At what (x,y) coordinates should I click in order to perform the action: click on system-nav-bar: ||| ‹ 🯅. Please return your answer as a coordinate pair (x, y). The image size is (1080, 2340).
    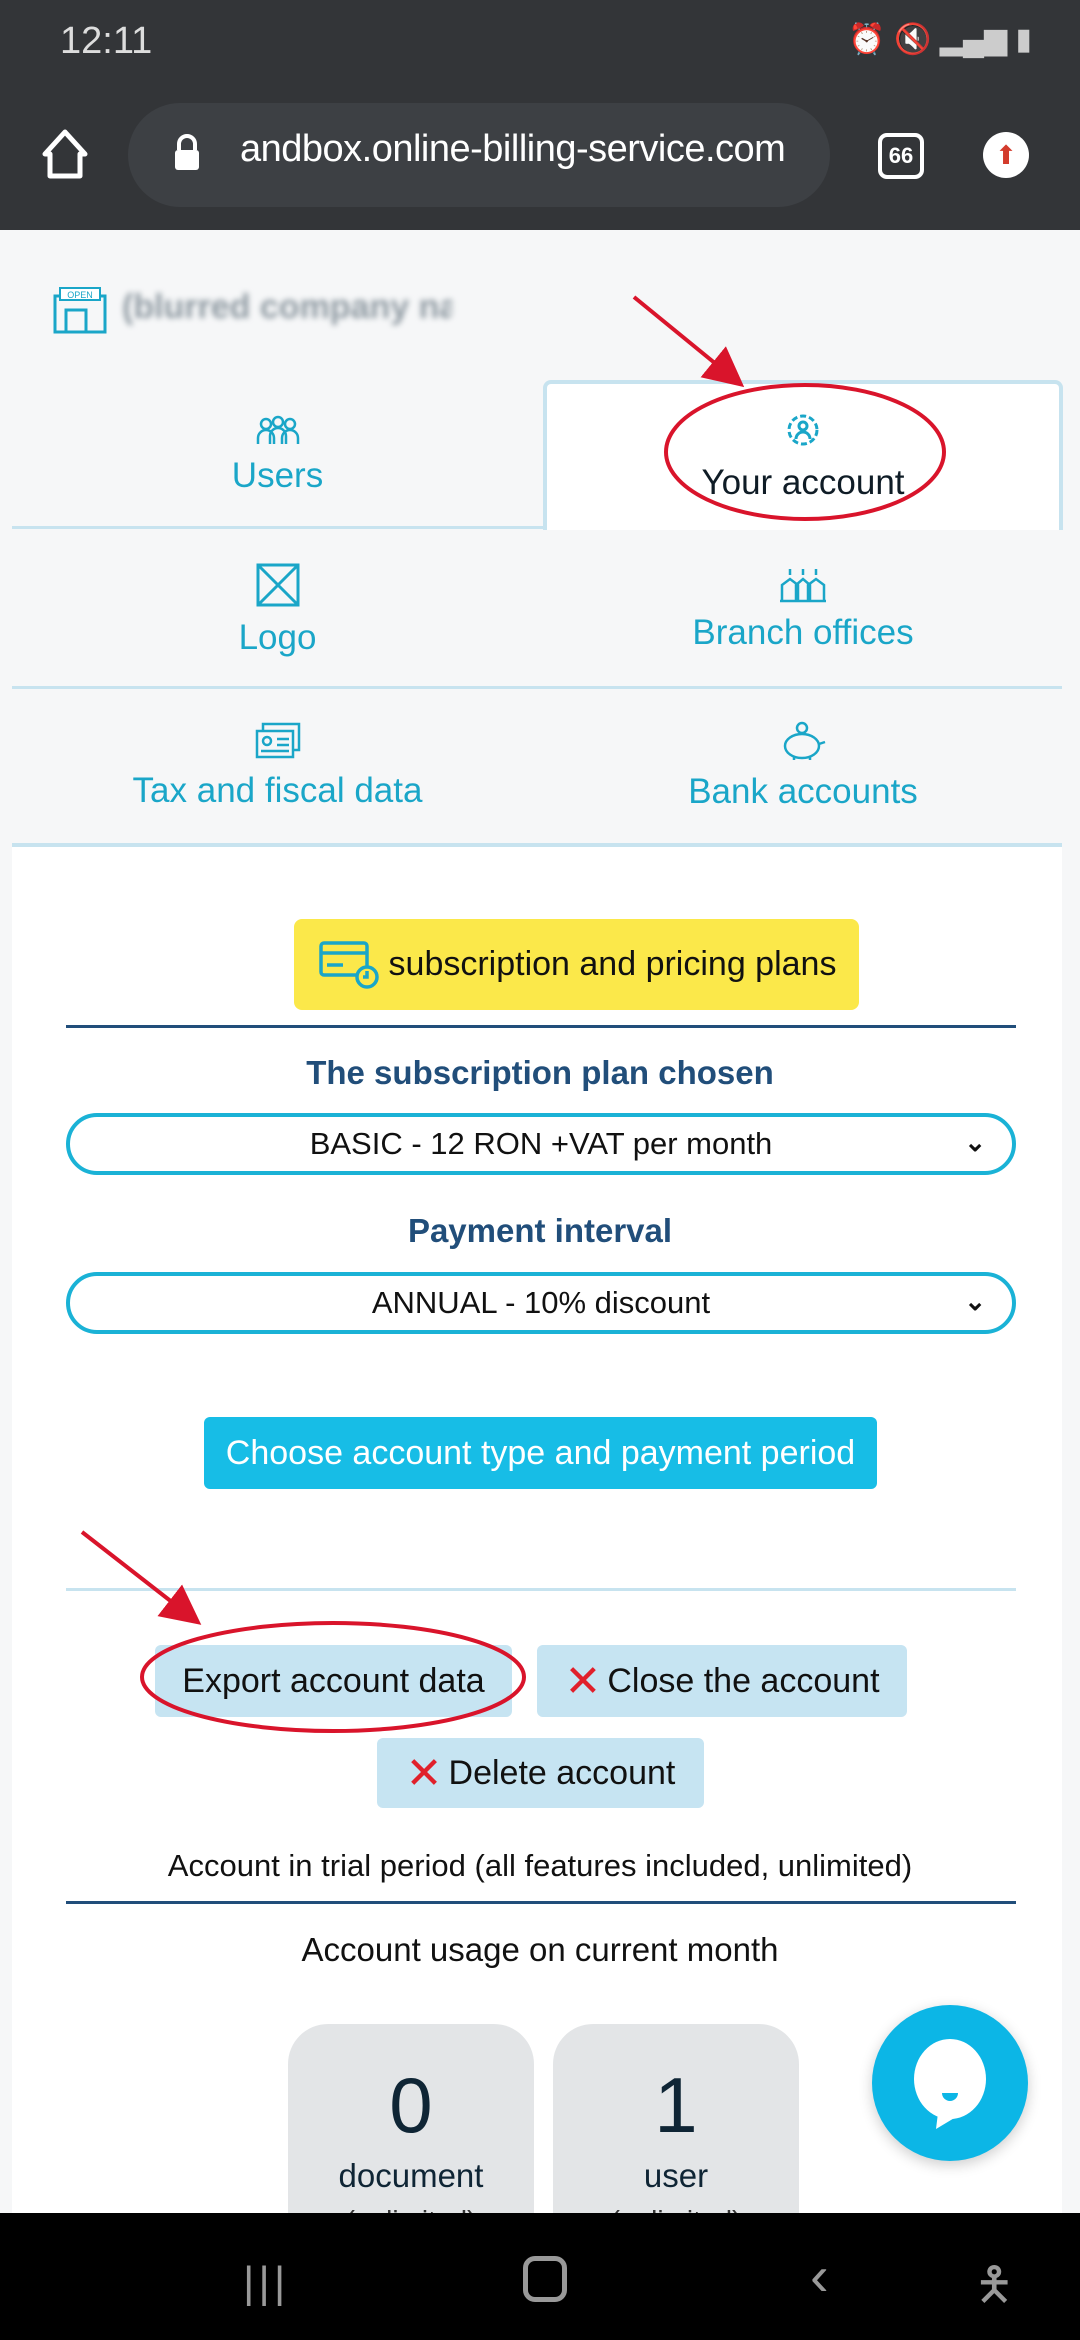
    Looking at the image, I should click on (540, 2276).